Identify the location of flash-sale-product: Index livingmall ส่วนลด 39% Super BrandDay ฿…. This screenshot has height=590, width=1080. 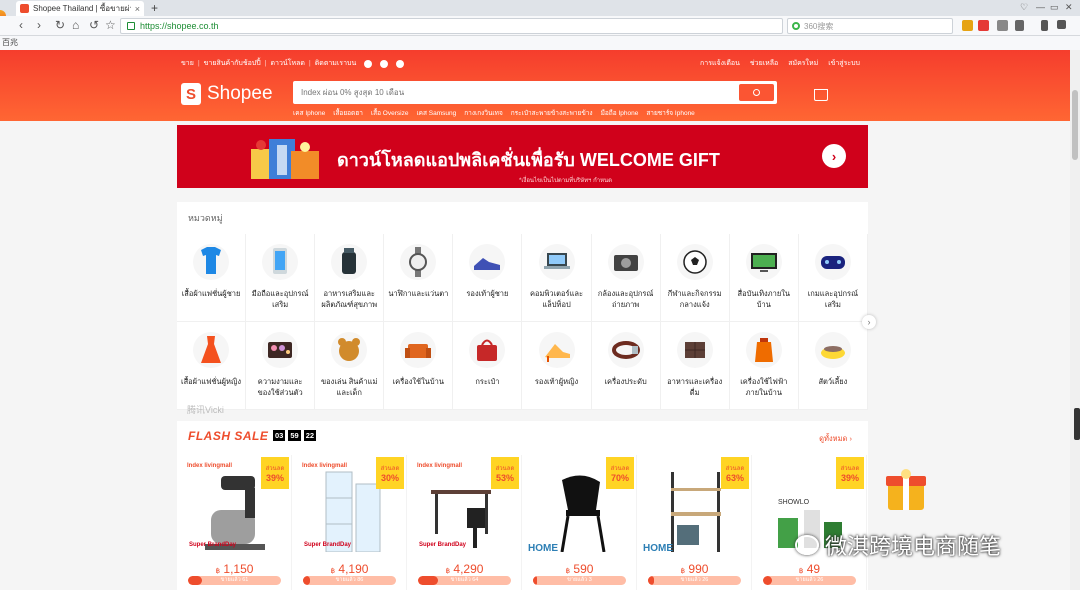
(234, 522).